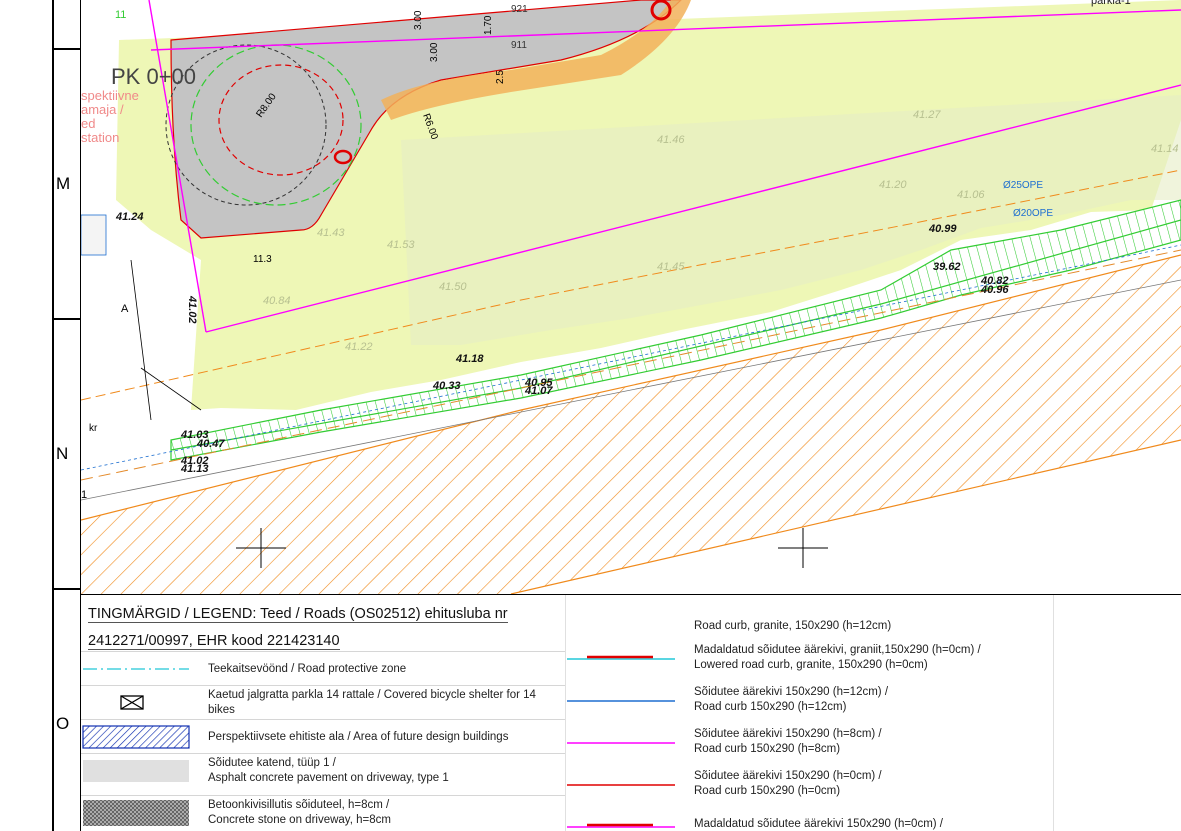 The height and width of the screenshot is (831, 1181). What do you see at coordinates (40, 415) in the screenshot?
I see `grid-ruler: M N O` at bounding box center [40, 415].